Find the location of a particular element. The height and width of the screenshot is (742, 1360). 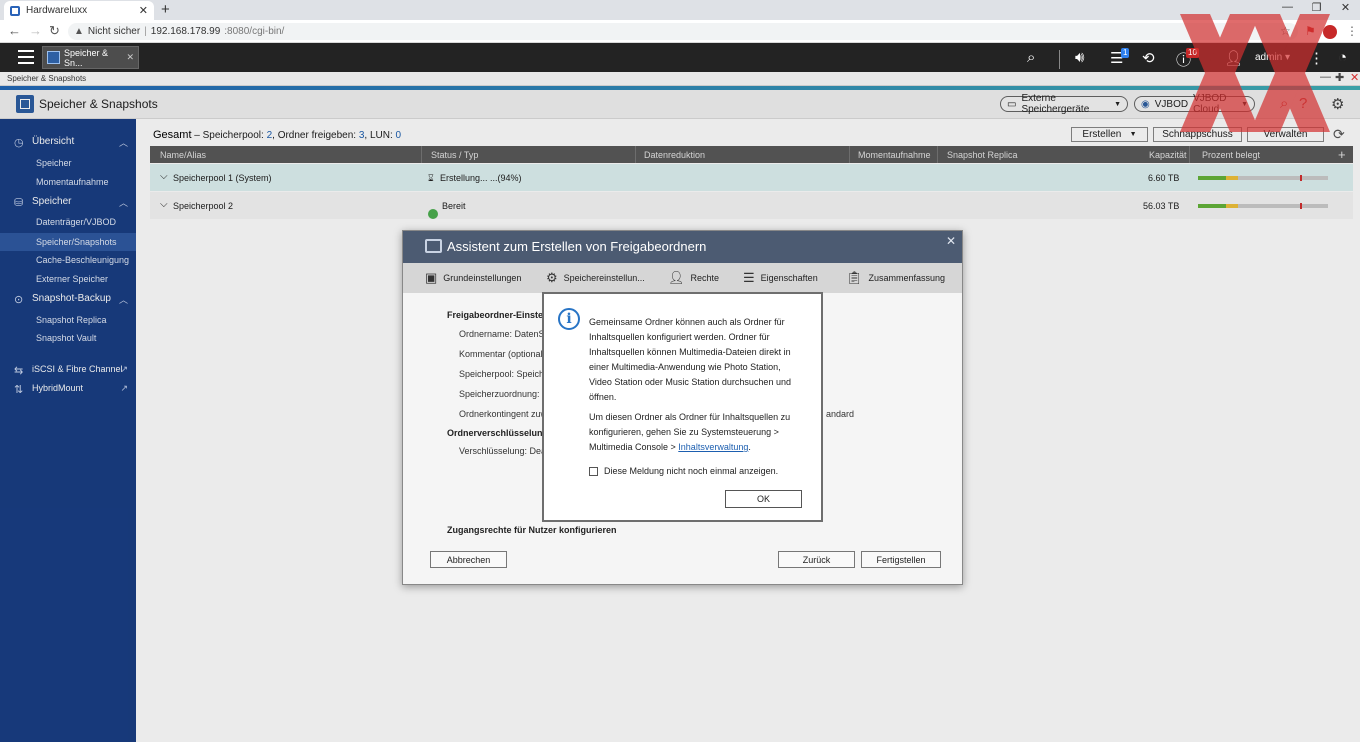

bookmark-star-icon: ☆ is located at coordinates (1285, 31).